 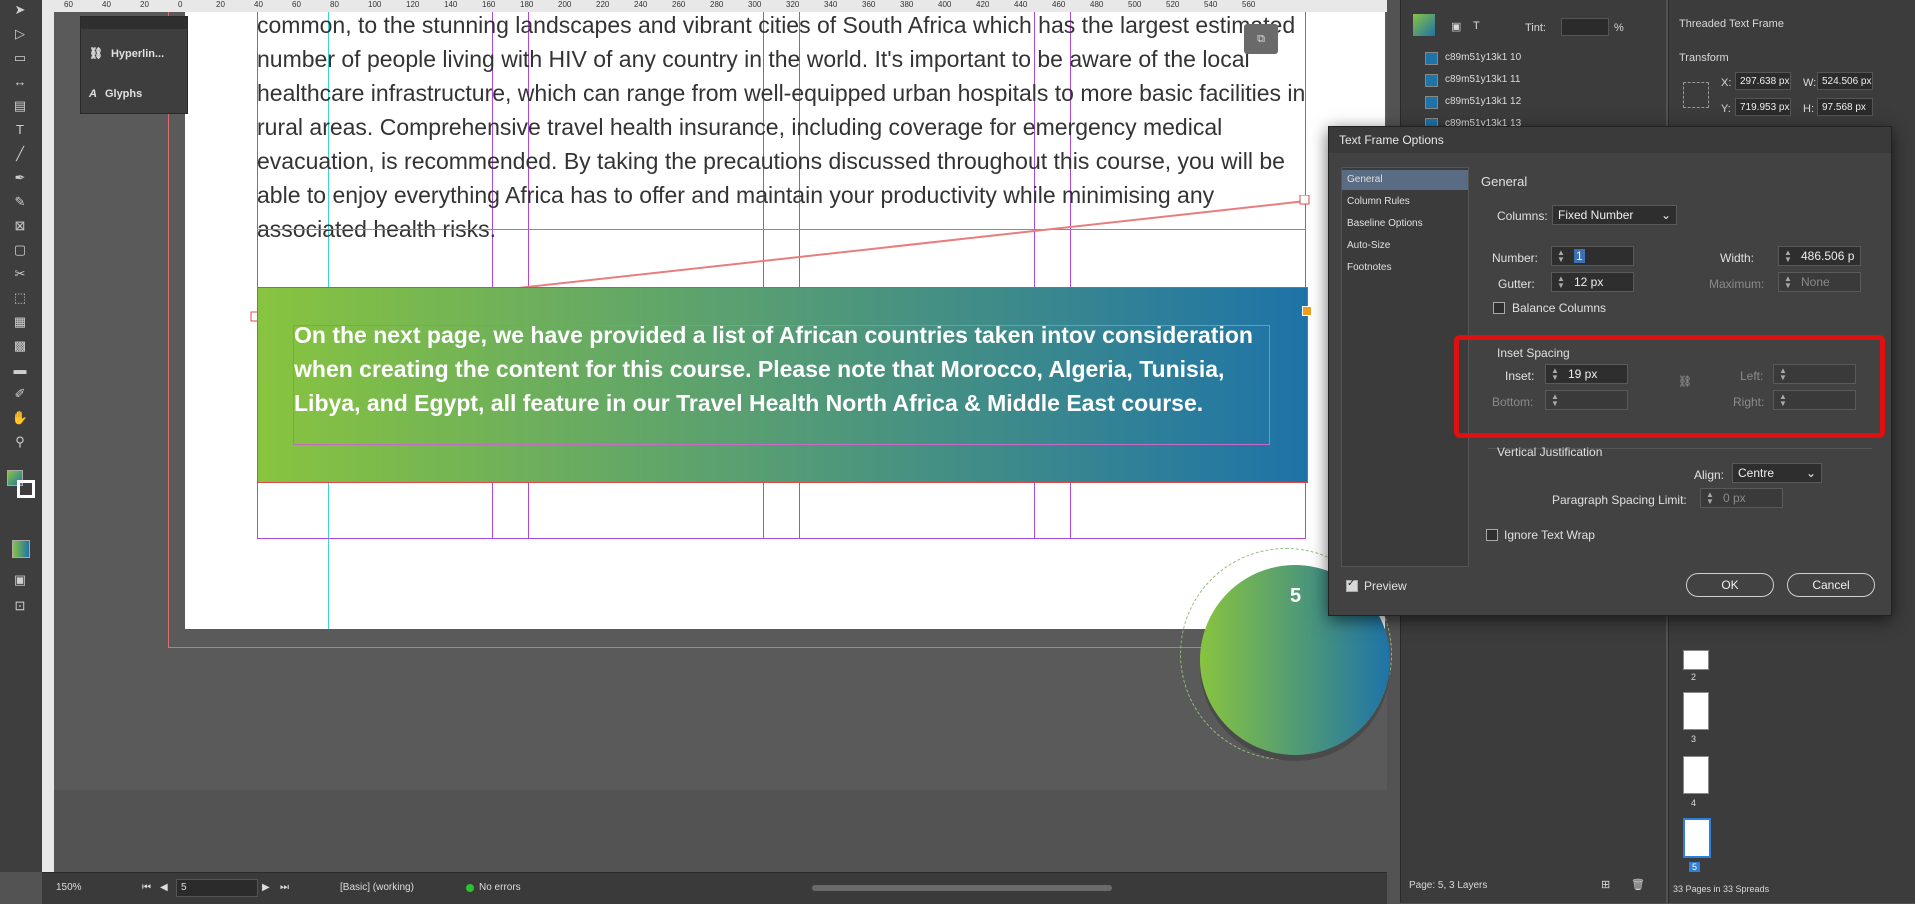 What do you see at coordinates (1492, 535) in the screenshot?
I see `ignore-text-wrap-checkbox` at bounding box center [1492, 535].